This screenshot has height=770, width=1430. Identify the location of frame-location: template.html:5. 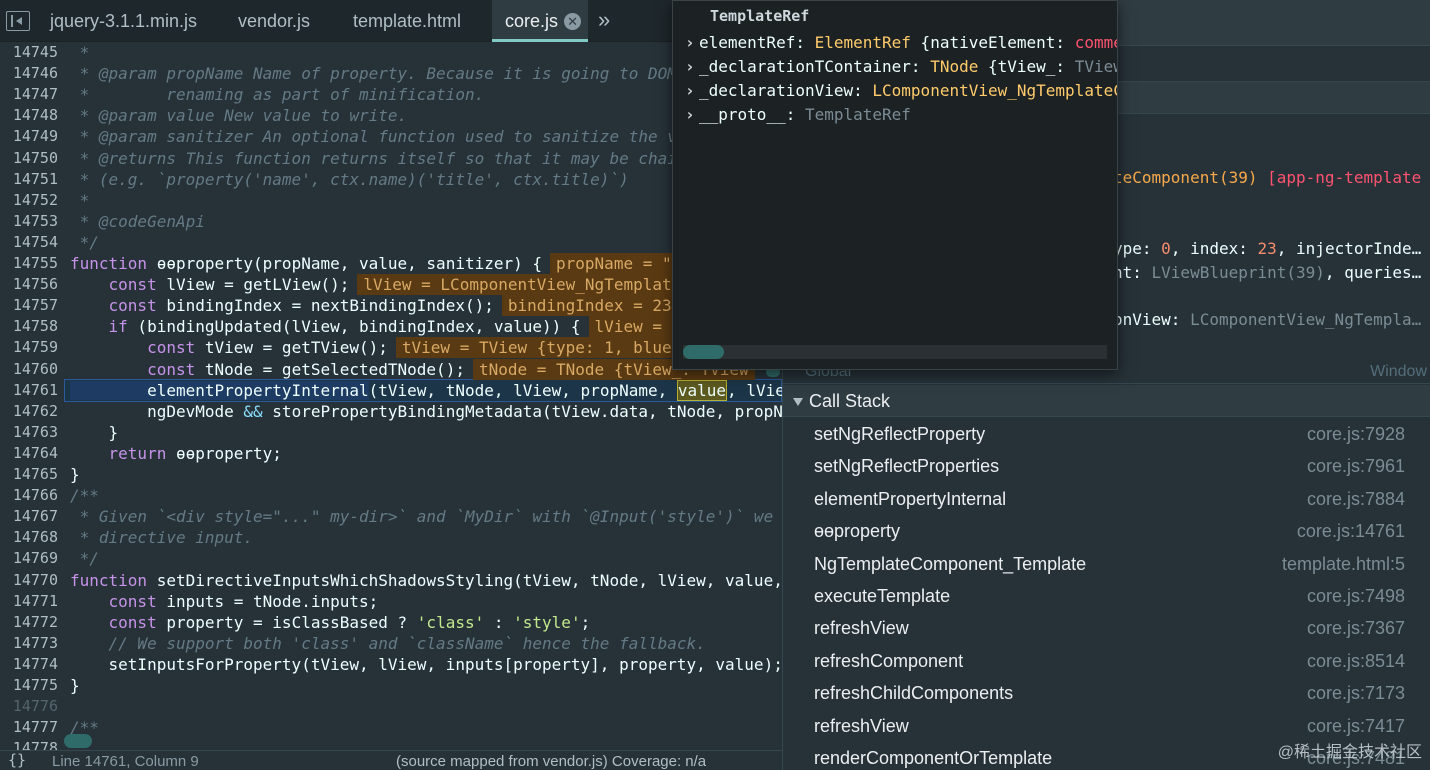
(1343, 564).